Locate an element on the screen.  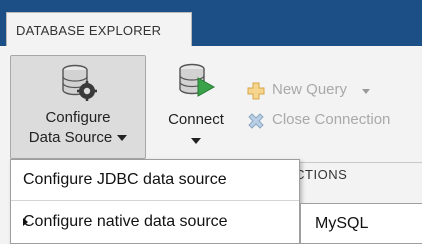
tab-label: DATABASE EXPLORER is located at coordinates (89, 30).